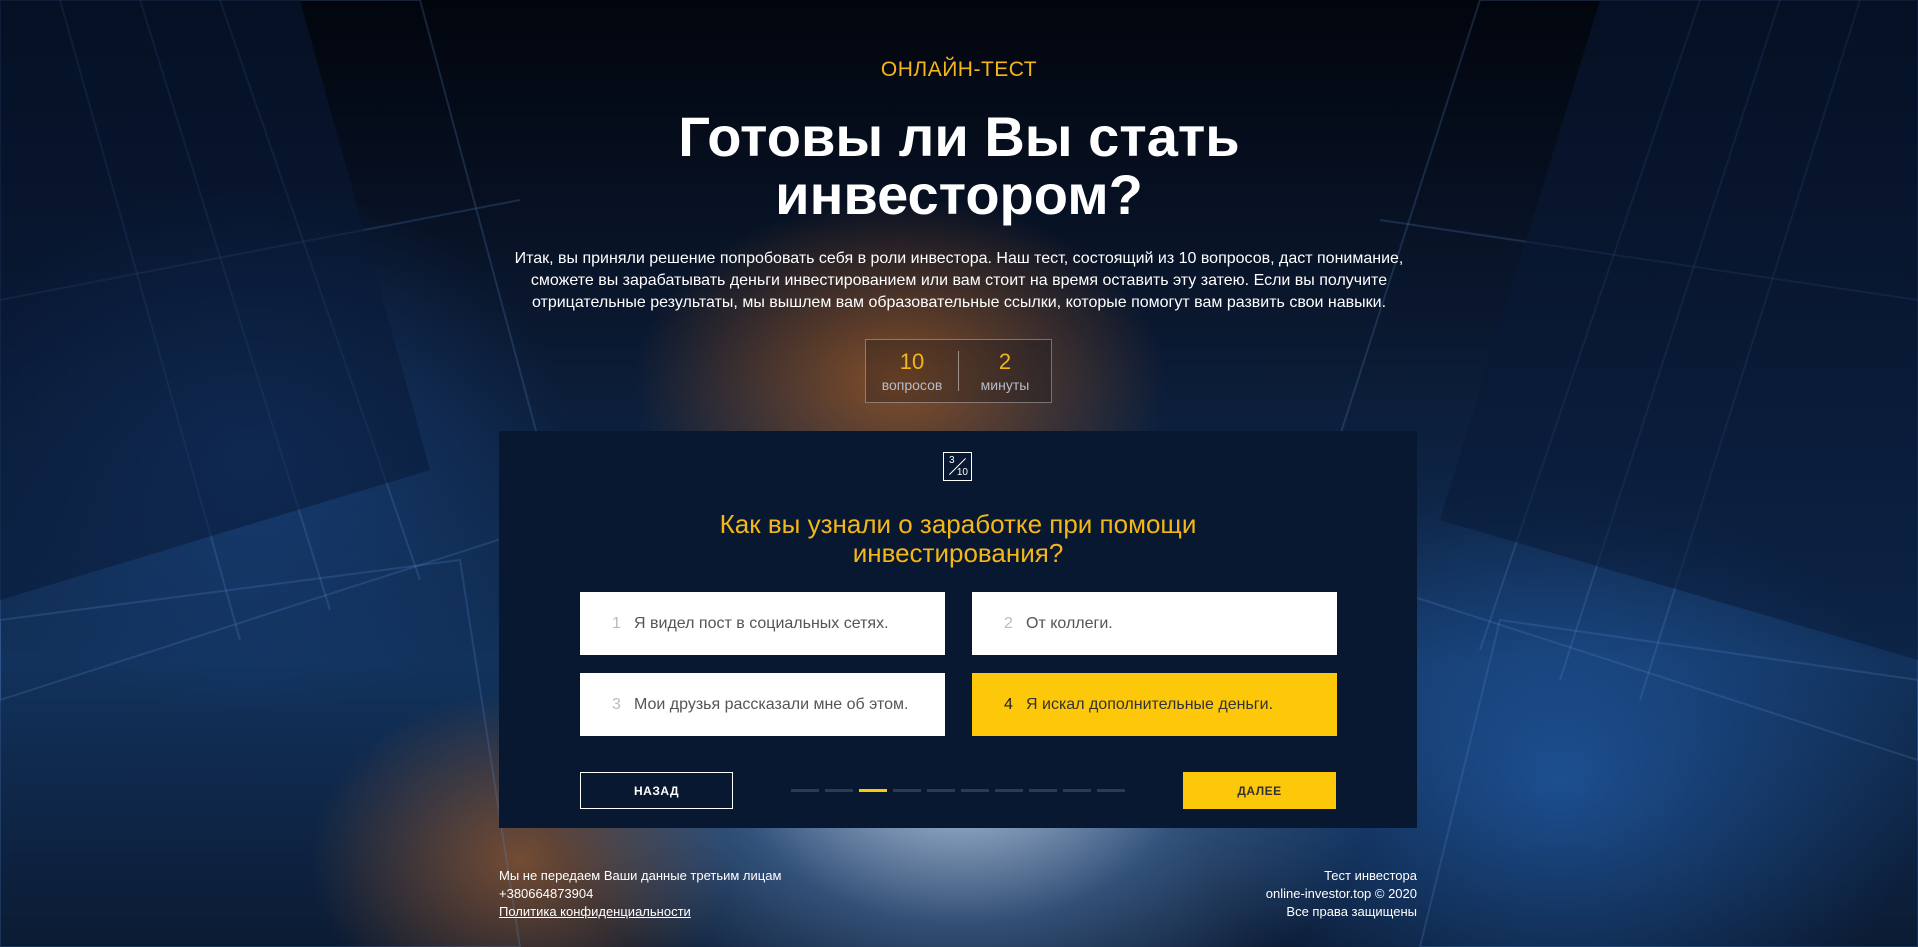 The image size is (1918, 947). What do you see at coordinates (912, 385) in the screenshot?
I see `questions-label: вопросов` at bounding box center [912, 385].